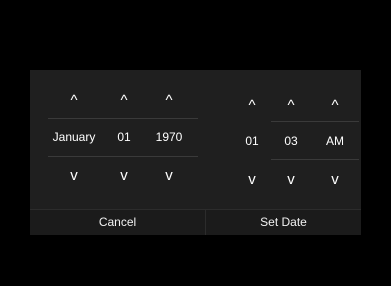  I want to click on period-increase-button: ^, so click(335, 106).